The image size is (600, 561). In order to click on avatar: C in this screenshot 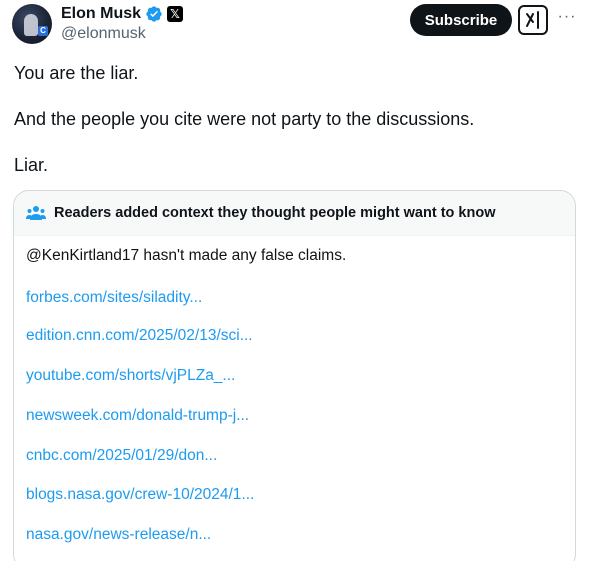, I will do `click(32, 24)`.